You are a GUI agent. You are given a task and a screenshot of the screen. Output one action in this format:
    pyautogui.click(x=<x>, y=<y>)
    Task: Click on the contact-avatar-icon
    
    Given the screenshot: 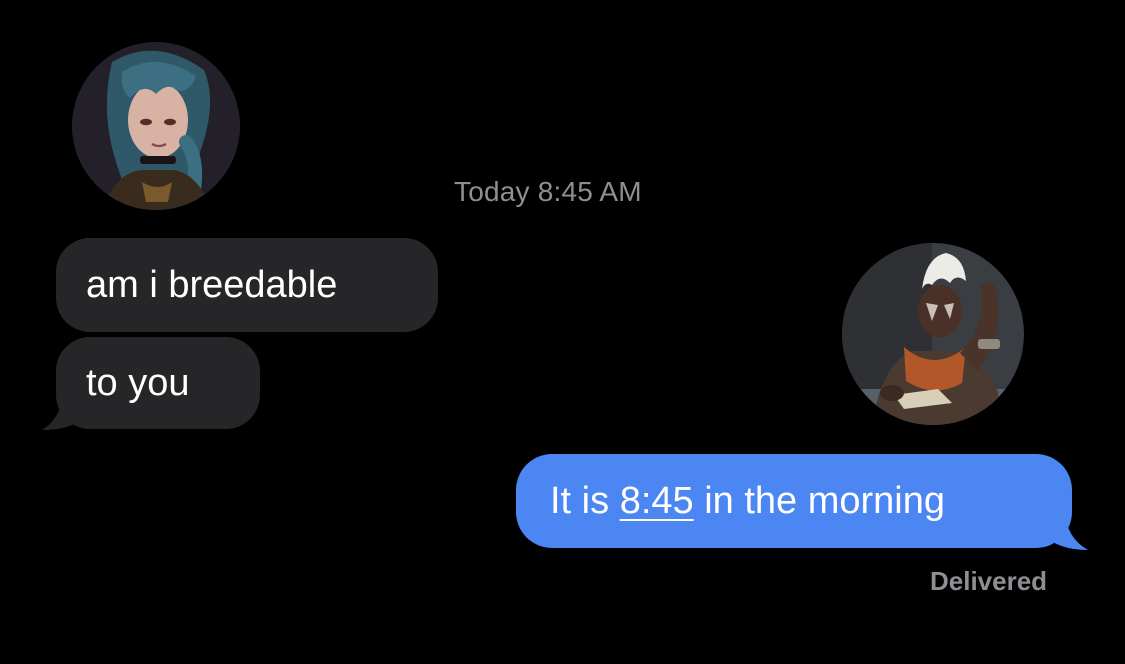 What is the action you would take?
    pyautogui.click(x=156, y=126)
    